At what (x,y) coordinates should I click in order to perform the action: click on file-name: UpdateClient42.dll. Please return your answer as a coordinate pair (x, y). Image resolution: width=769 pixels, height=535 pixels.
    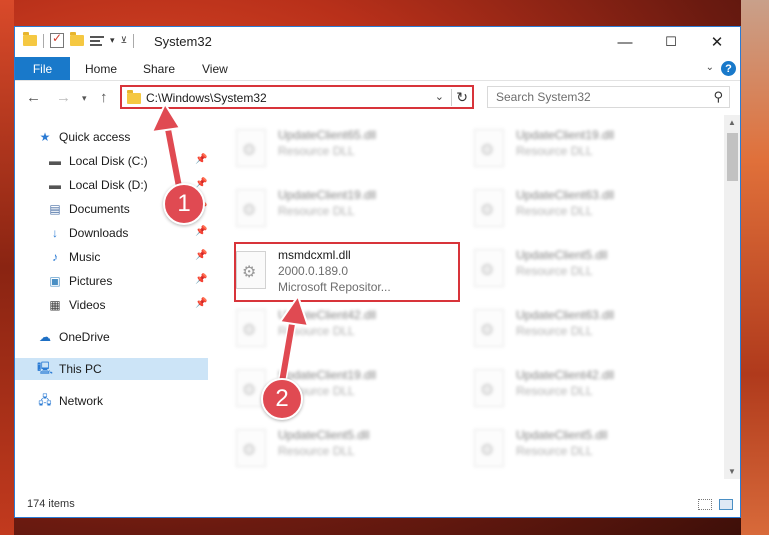
    Looking at the image, I should click on (327, 315).